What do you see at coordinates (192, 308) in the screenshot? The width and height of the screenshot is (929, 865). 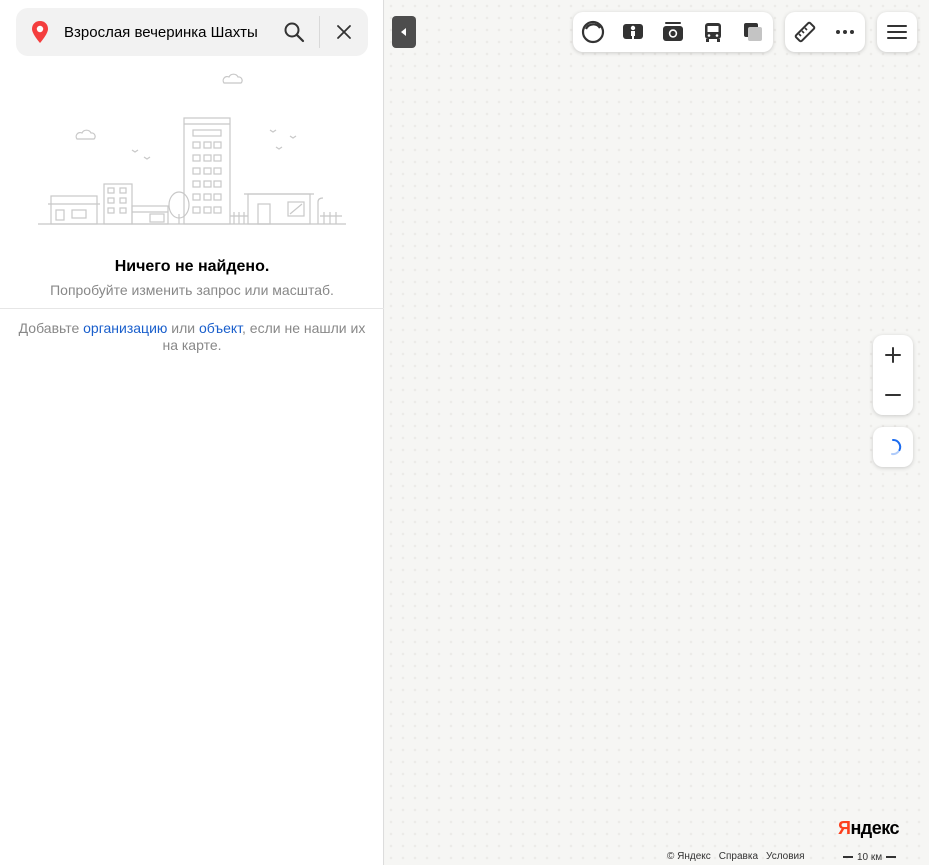 I see `divider` at bounding box center [192, 308].